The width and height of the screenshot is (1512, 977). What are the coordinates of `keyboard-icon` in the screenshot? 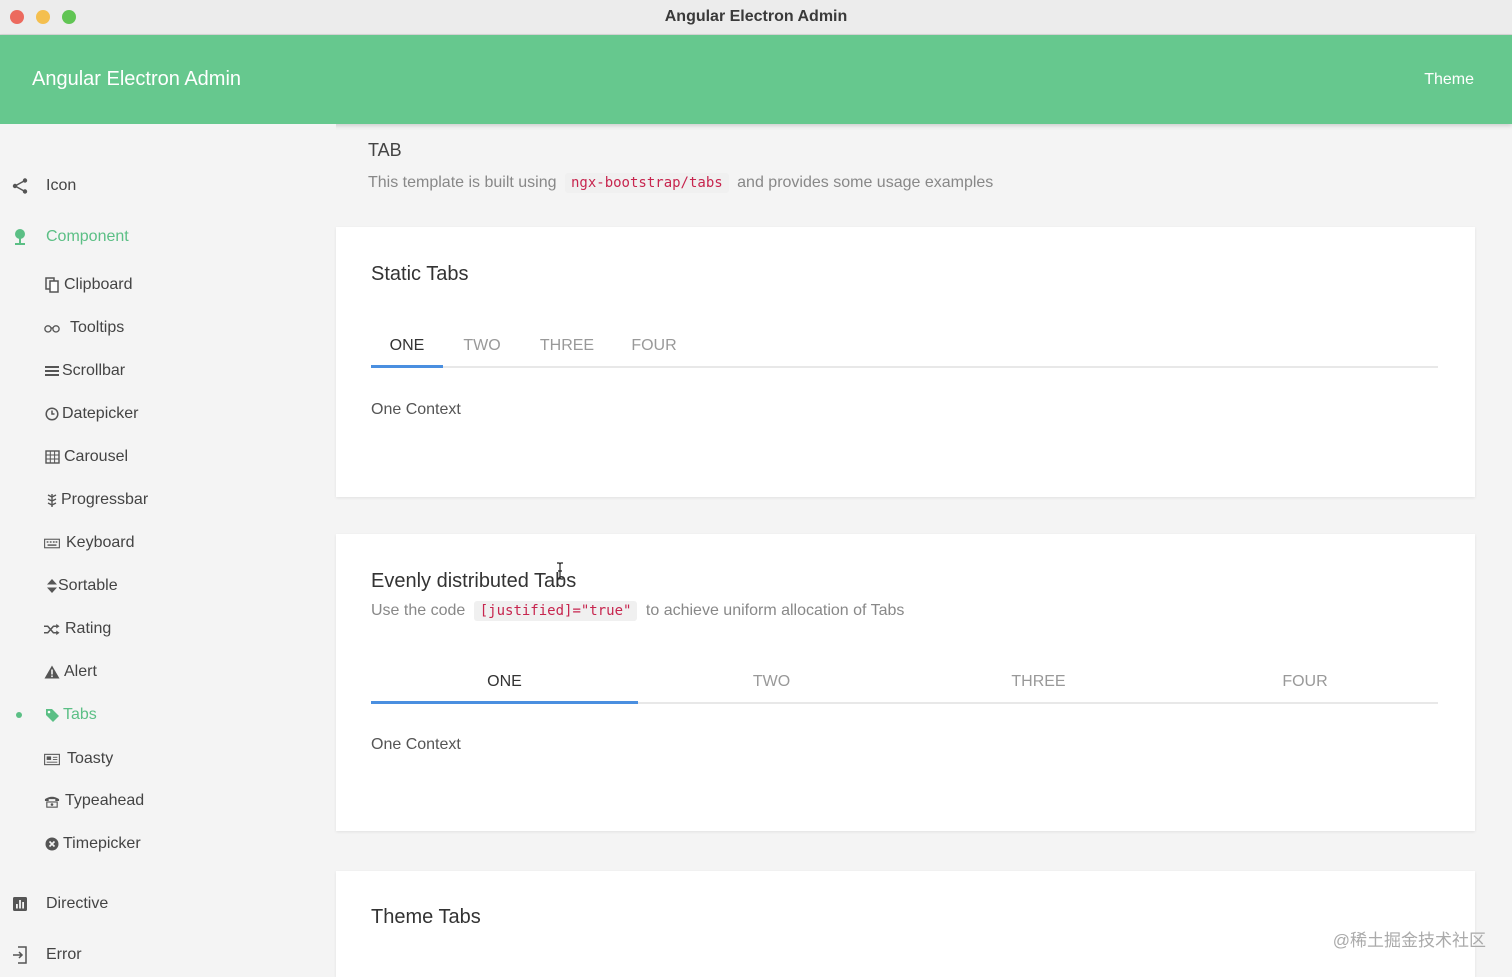 It's located at (52, 543).